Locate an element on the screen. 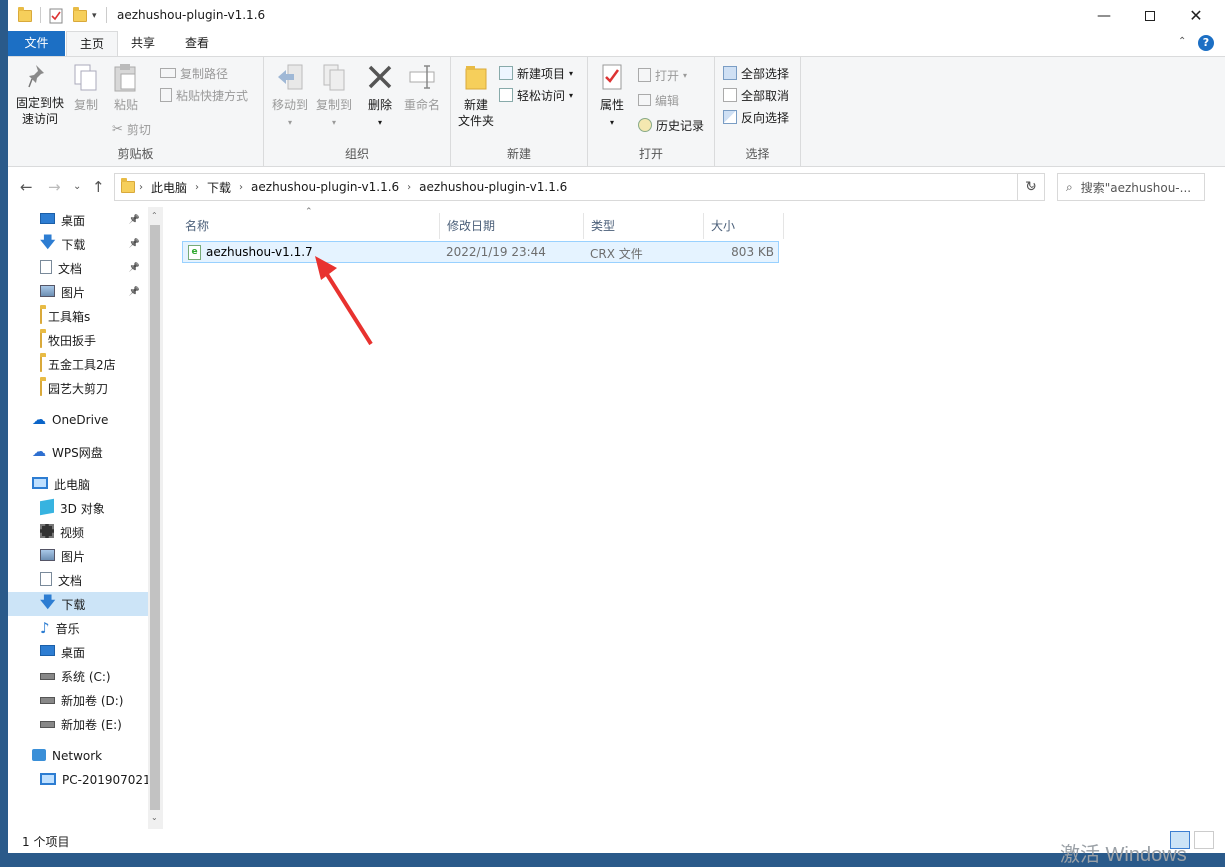  quick-access-item: 园艺大剪刀 is located at coordinates (78, 388).